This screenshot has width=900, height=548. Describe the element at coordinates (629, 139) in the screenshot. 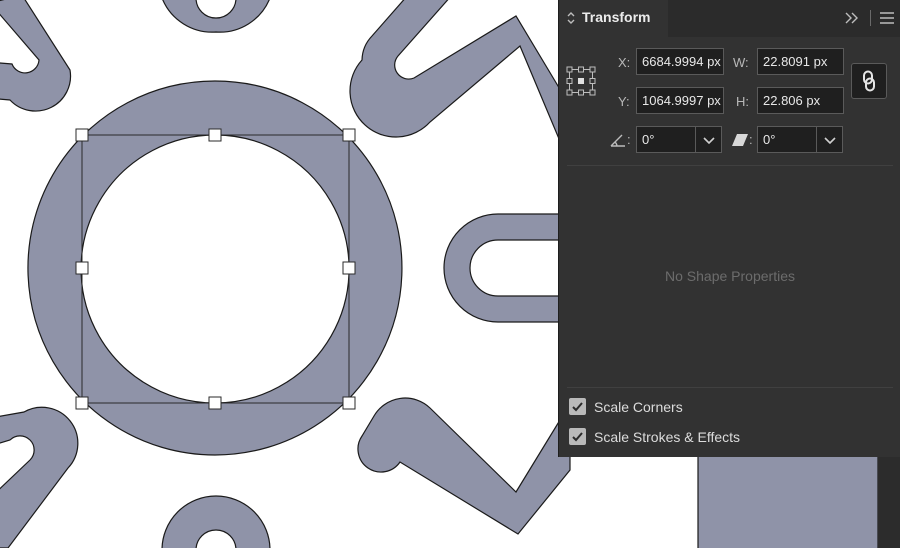

I see `rotate-label: :` at that location.